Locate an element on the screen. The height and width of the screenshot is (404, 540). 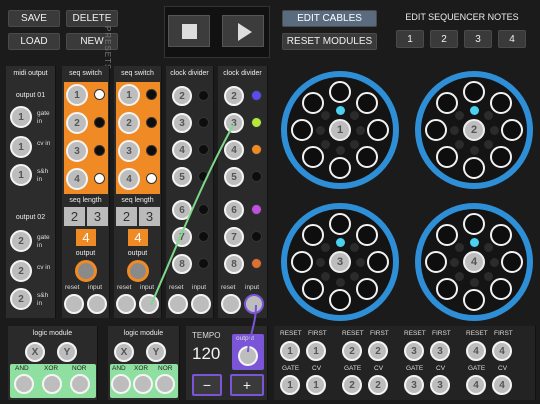
seq-first-jack: 4 is located at coordinates (502, 351).